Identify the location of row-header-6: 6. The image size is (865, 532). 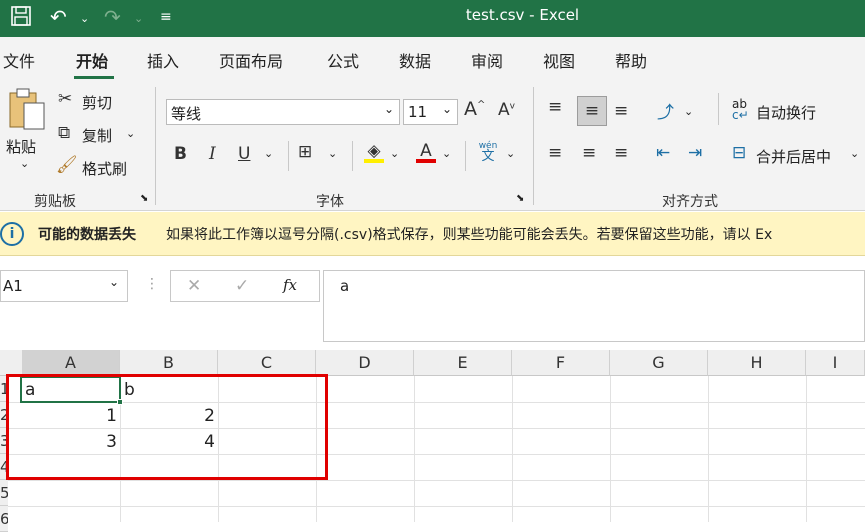
(4, 519).